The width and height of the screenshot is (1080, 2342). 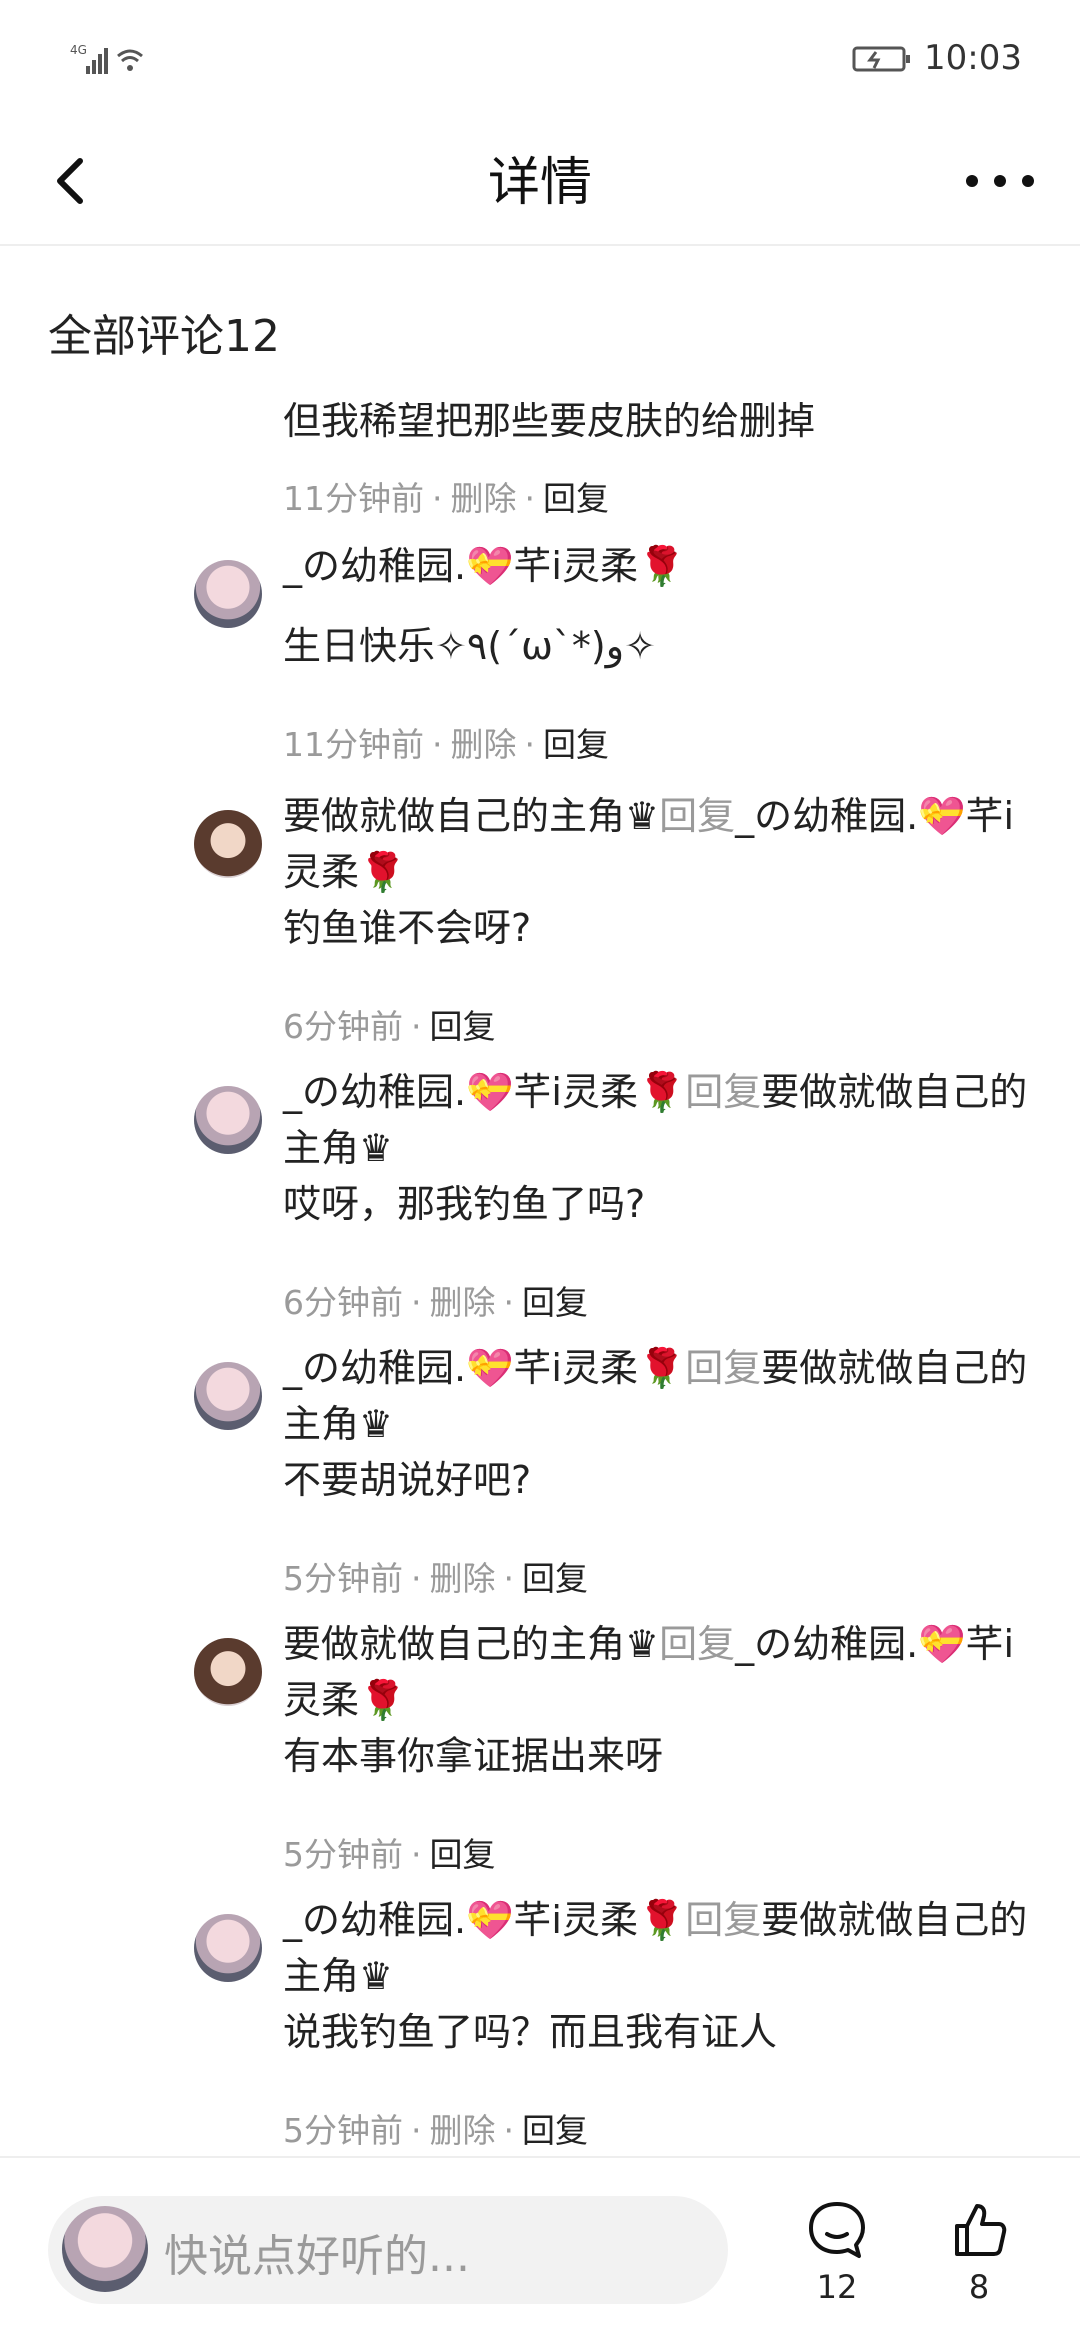 What do you see at coordinates (473, 1756) in the screenshot?
I see `comment-text: 有本事你拿证据出来呀` at bounding box center [473, 1756].